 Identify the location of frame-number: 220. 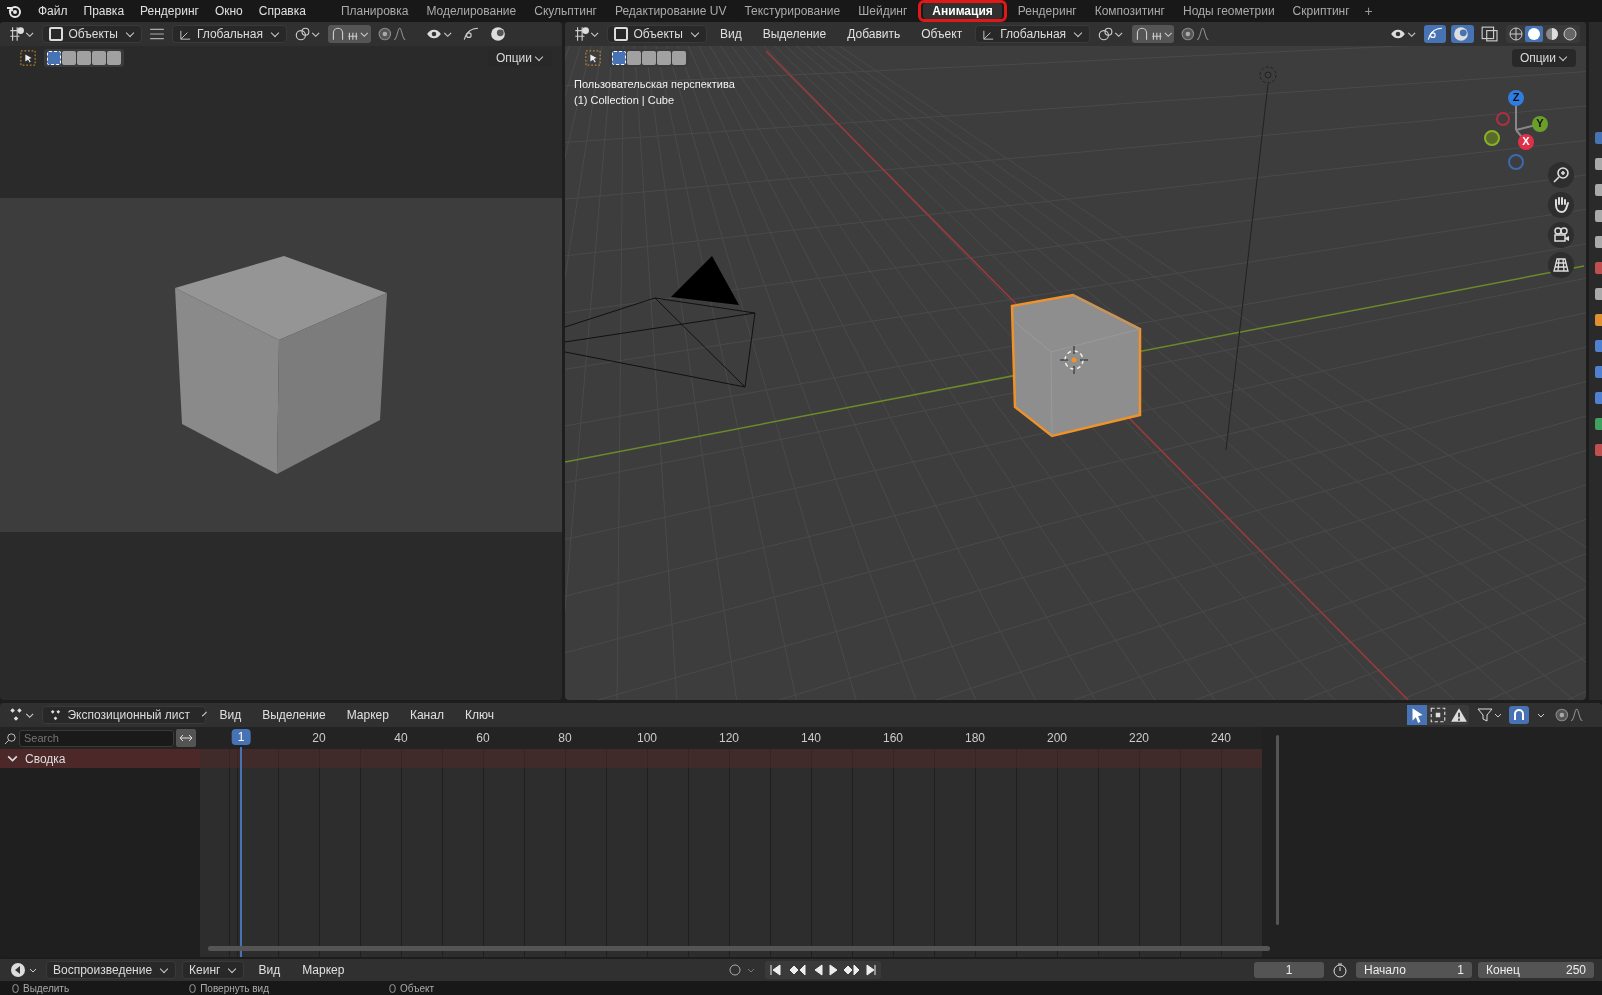
(1139, 738).